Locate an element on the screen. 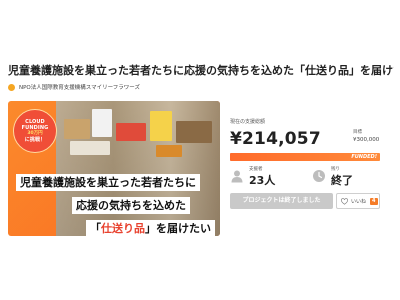 Image resolution: width=400 pixels, height=300 pixels. badge-line: に挑戦！ is located at coordinates (35, 140).